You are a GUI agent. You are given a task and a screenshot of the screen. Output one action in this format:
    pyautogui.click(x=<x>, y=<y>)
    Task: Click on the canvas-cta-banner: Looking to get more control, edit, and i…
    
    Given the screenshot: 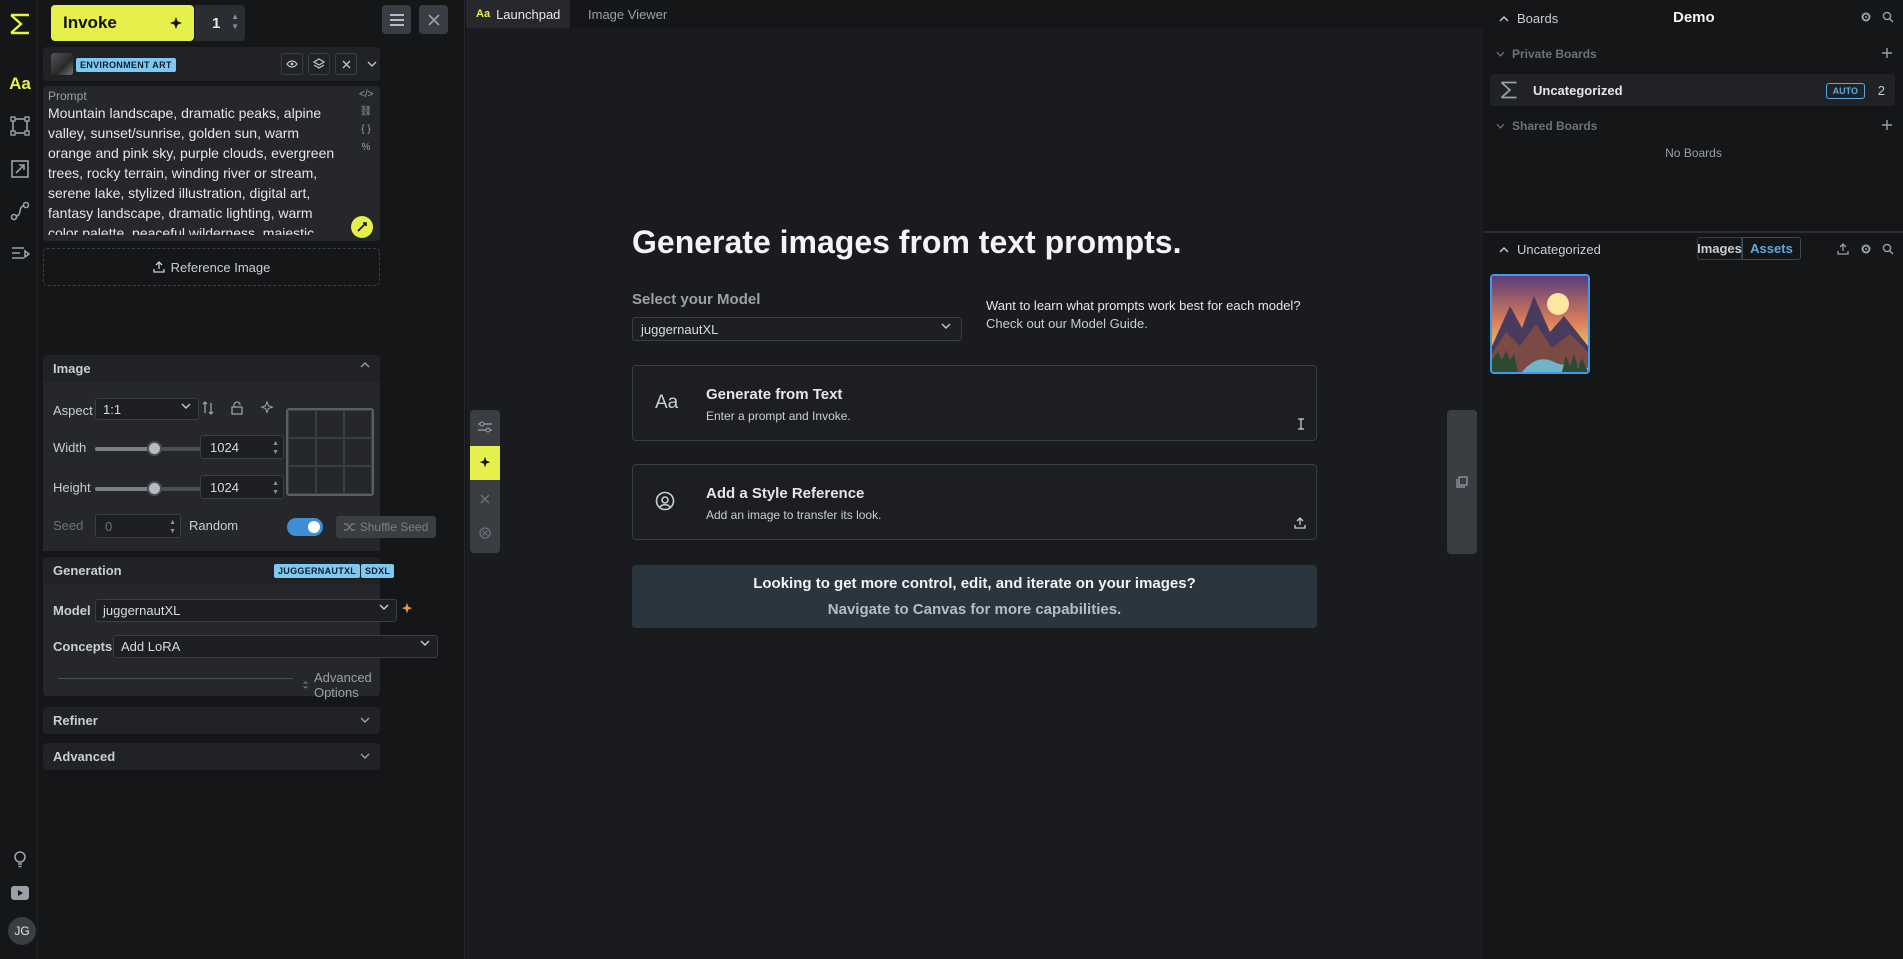 What is the action you would take?
    pyautogui.click(x=974, y=596)
    